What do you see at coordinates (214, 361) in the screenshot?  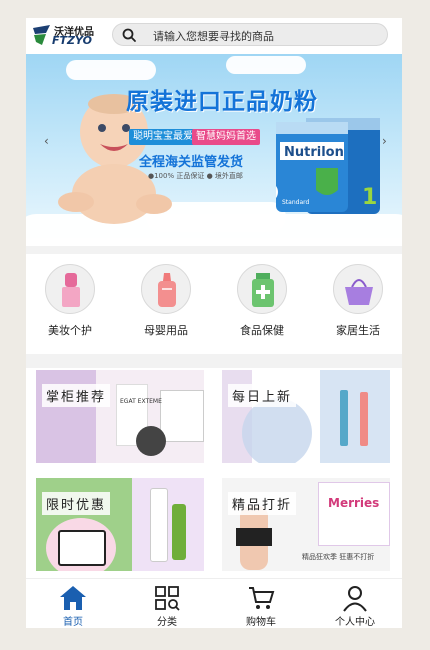 I see `section-divider` at bounding box center [214, 361].